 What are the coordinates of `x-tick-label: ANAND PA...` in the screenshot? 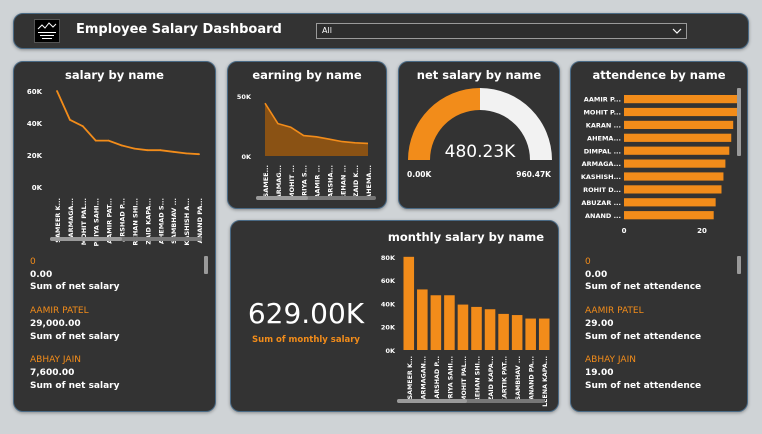 It's located at (532, 378).